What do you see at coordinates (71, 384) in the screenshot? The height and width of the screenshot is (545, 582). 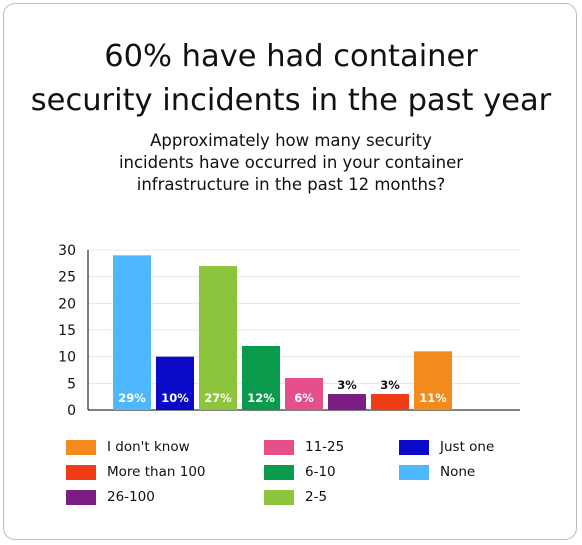 I see `y-tick-label-5: 5` at bounding box center [71, 384].